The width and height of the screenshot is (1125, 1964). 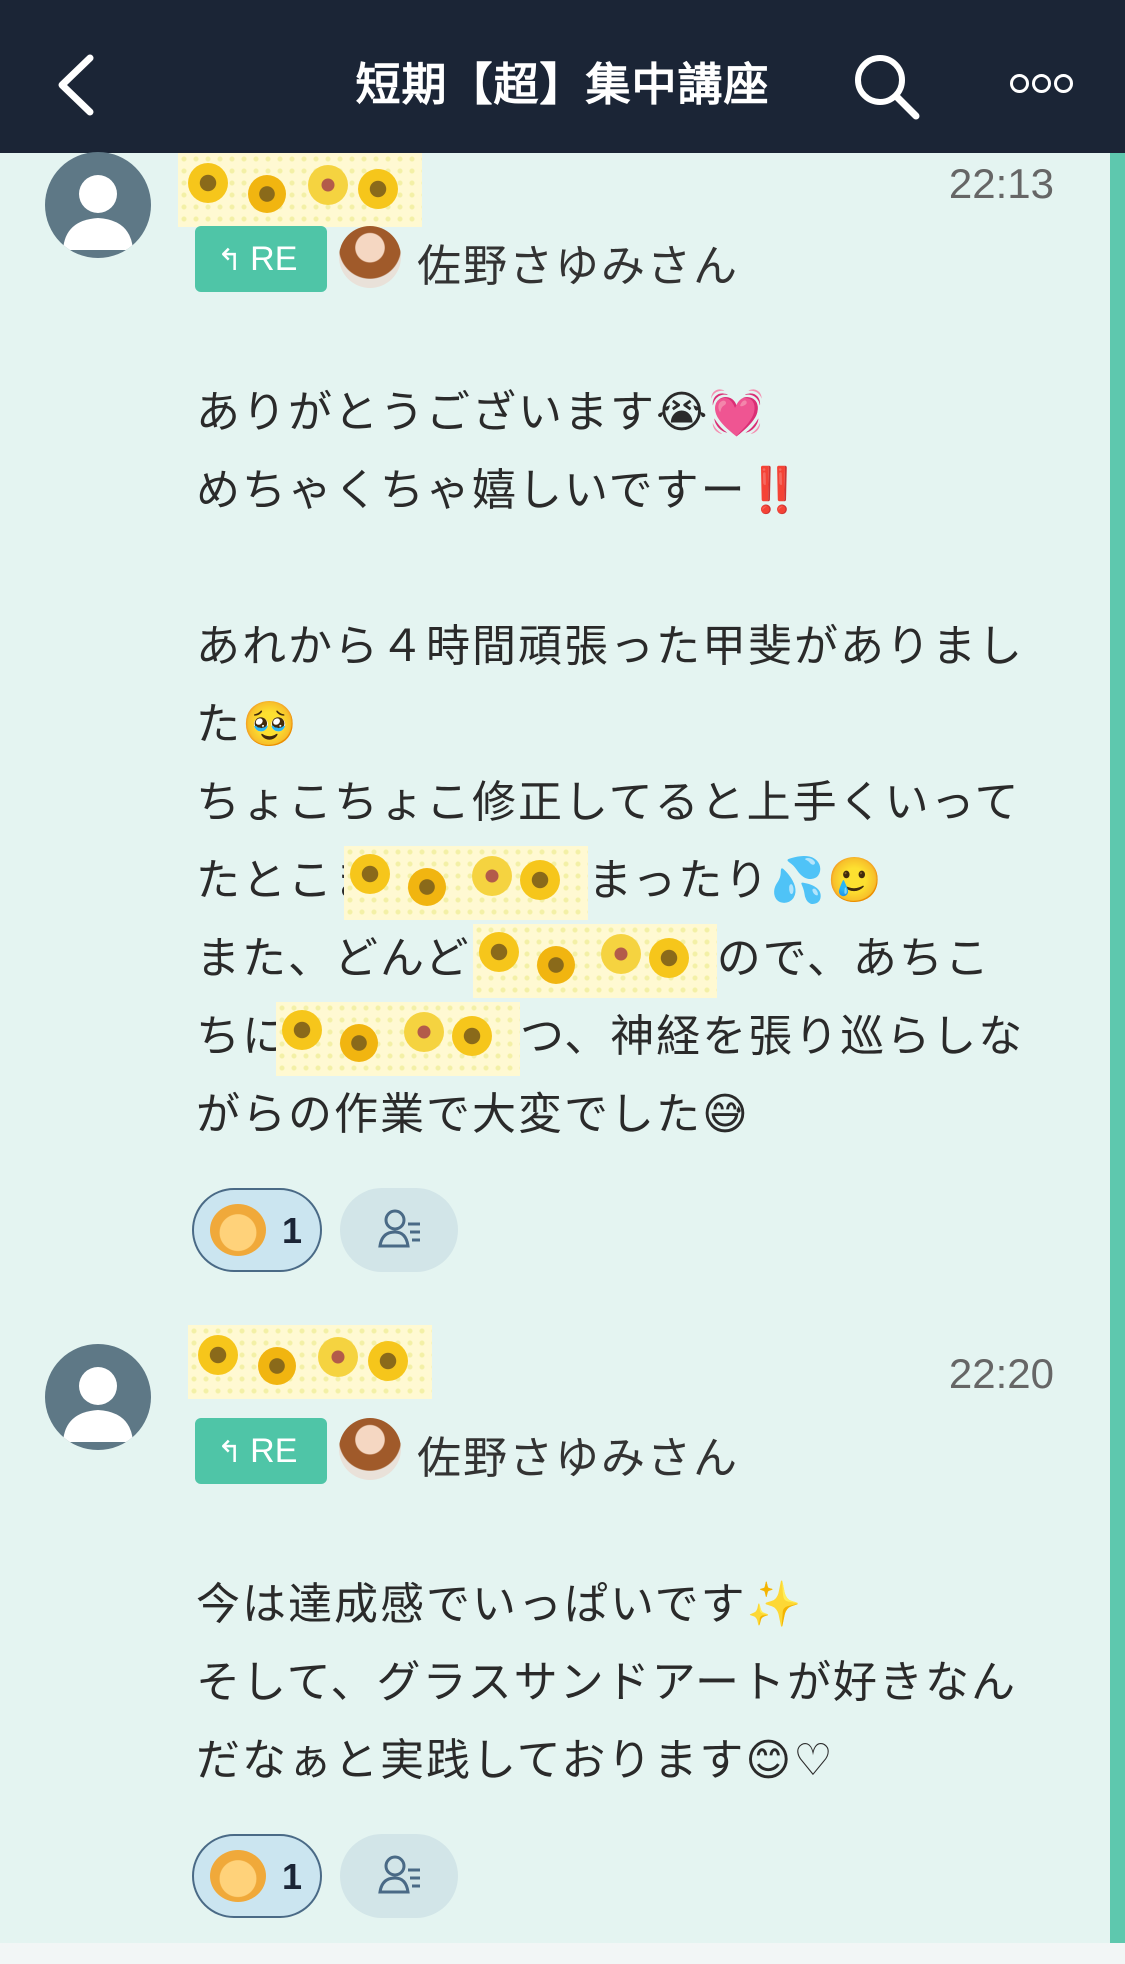 What do you see at coordinates (473, 1114) in the screenshot?
I see `message-line: がらの作業で大変でした😅` at bounding box center [473, 1114].